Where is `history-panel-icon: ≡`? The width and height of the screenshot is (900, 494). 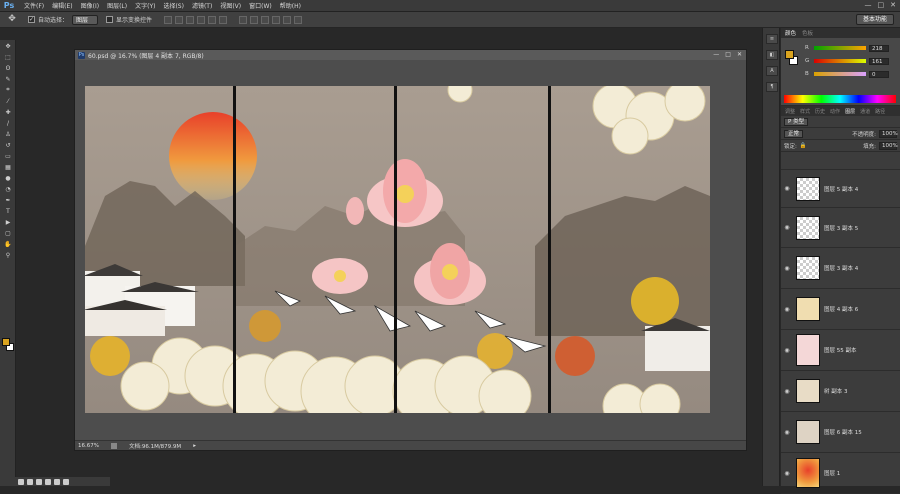
history-panel-icon: ≡ is located at coordinates (772, 39).